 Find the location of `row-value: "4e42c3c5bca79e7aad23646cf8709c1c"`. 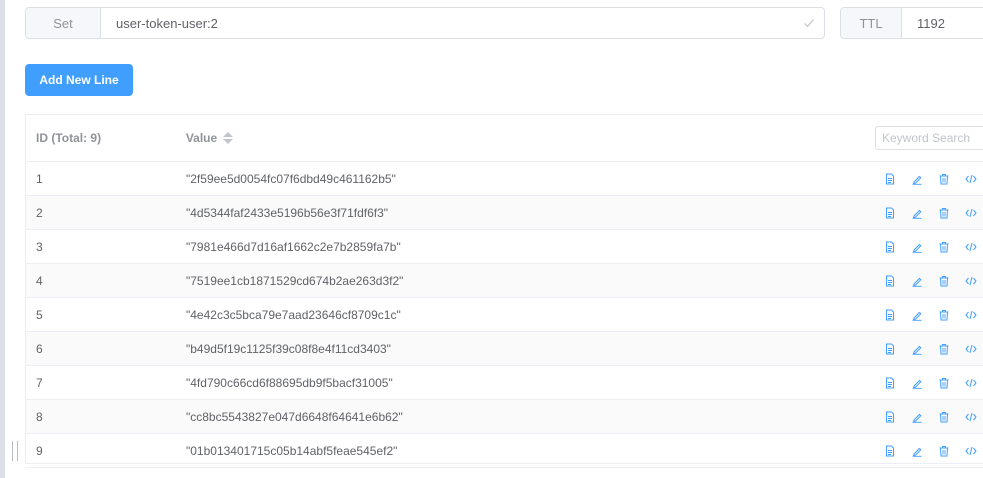

row-value: "4e42c3c5bca79e7aad23646cf8709c1c" is located at coordinates (293, 314).